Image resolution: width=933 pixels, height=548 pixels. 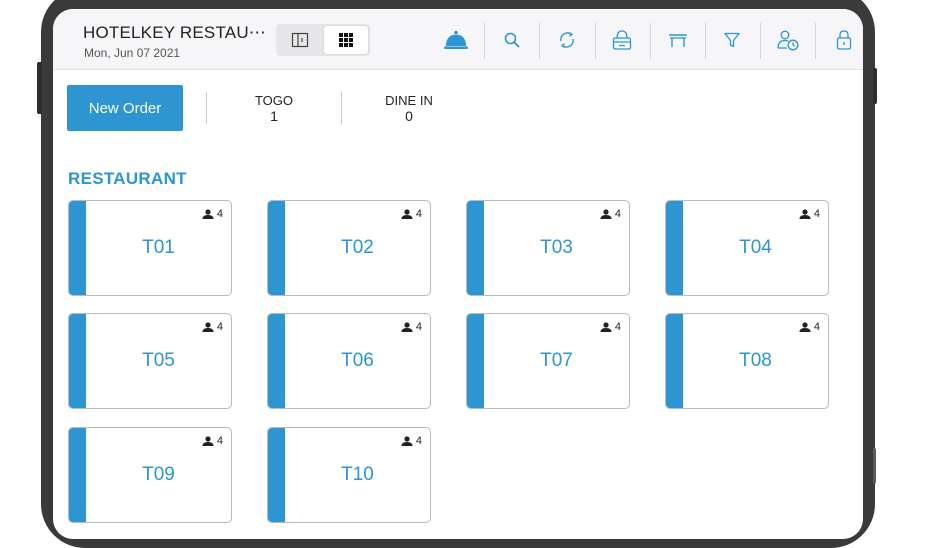 What do you see at coordinates (622, 40) in the screenshot?
I see `kitchen-icon` at bounding box center [622, 40].